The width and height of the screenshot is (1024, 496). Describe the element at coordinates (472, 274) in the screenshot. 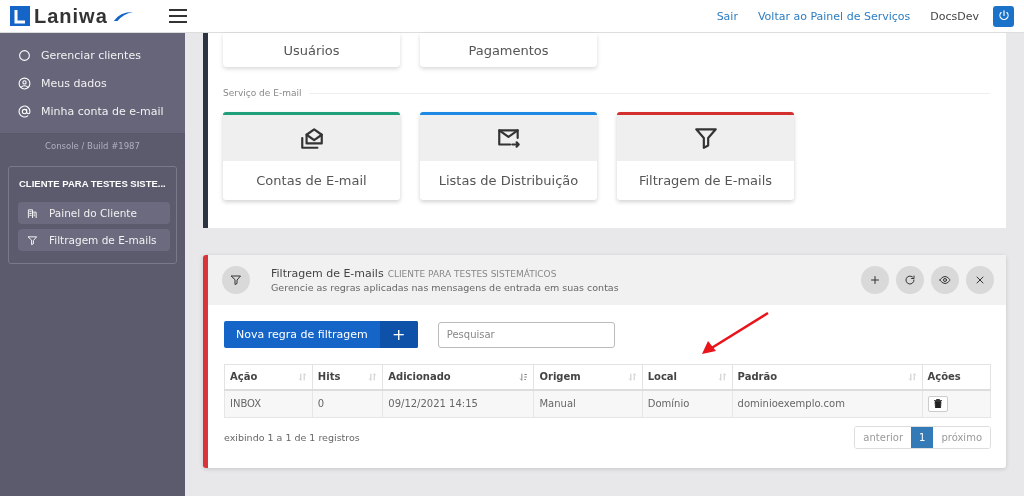

I see `panel-client: CLIENTE PARA TESTES SISTEMÁTICOS` at that location.